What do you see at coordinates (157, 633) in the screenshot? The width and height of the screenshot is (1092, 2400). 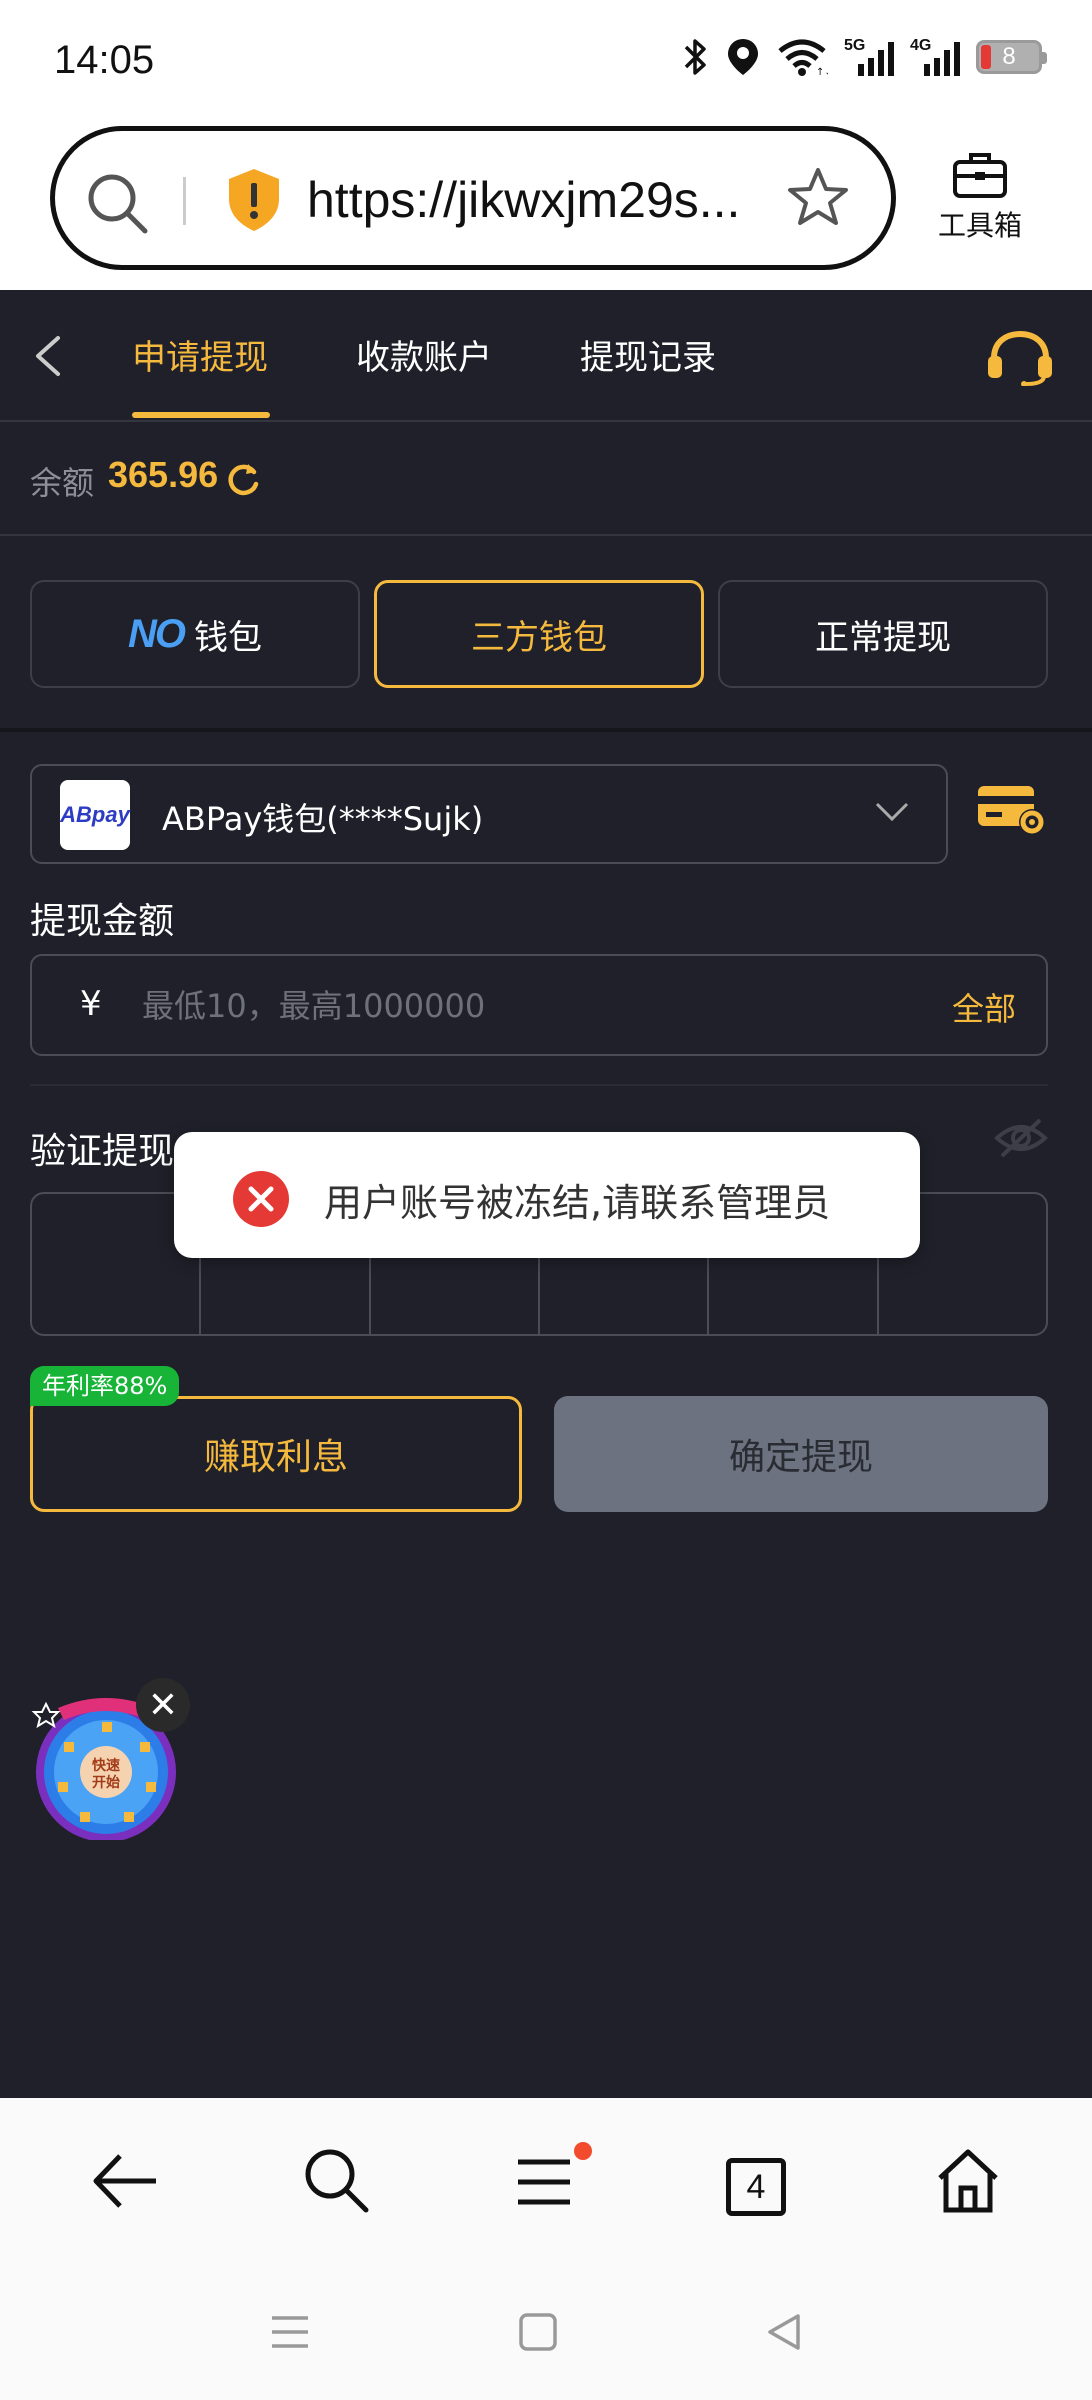 I see `no-wallet-logo: NO` at bounding box center [157, 633].